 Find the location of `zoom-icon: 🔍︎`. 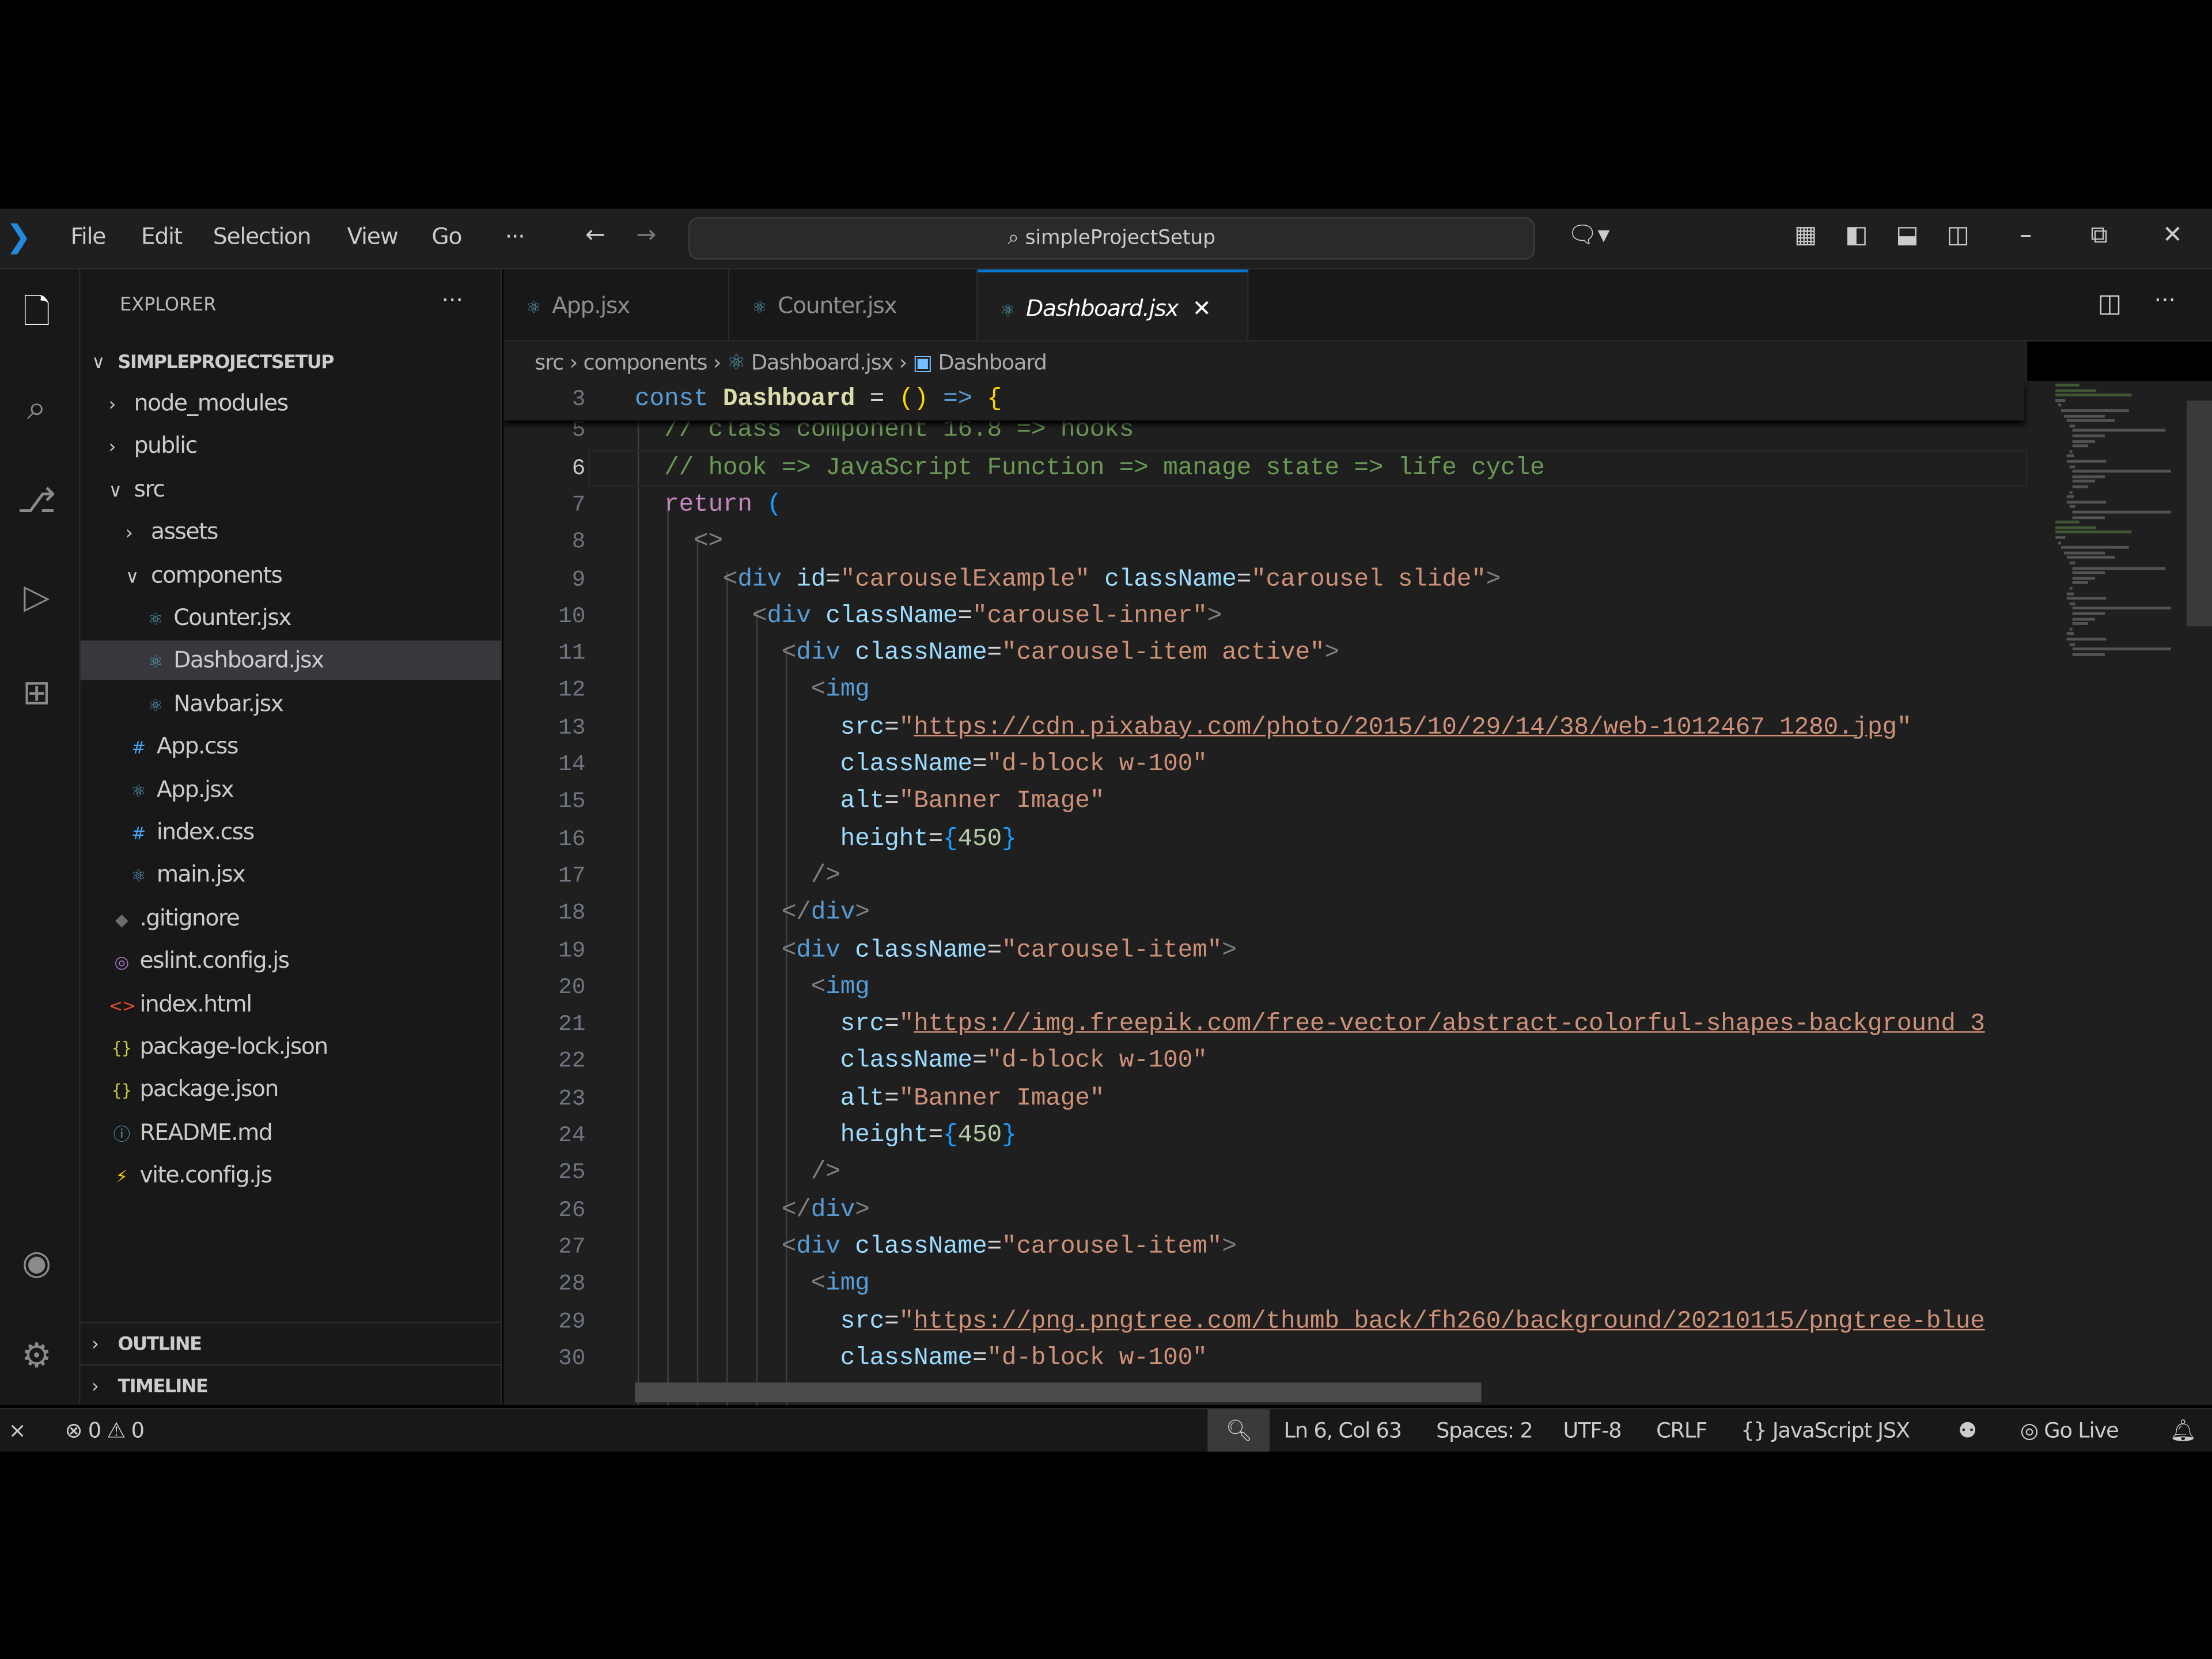

zoom-icon: 🔍︎ is located at coordinates (1238, 1430).